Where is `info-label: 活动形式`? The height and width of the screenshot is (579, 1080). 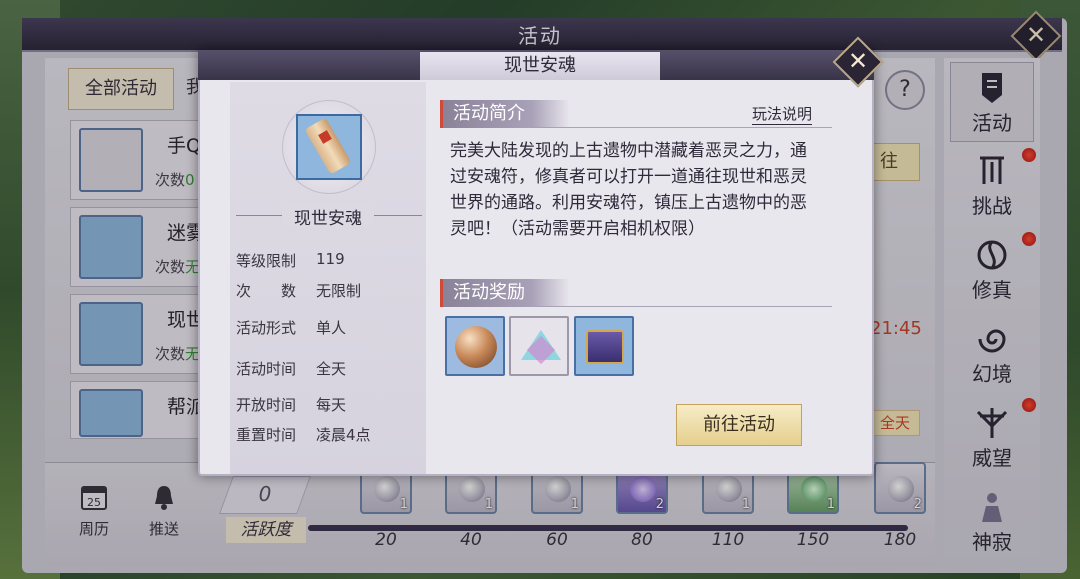 info-label: 活动形式 is located at coordinates (266, 328).